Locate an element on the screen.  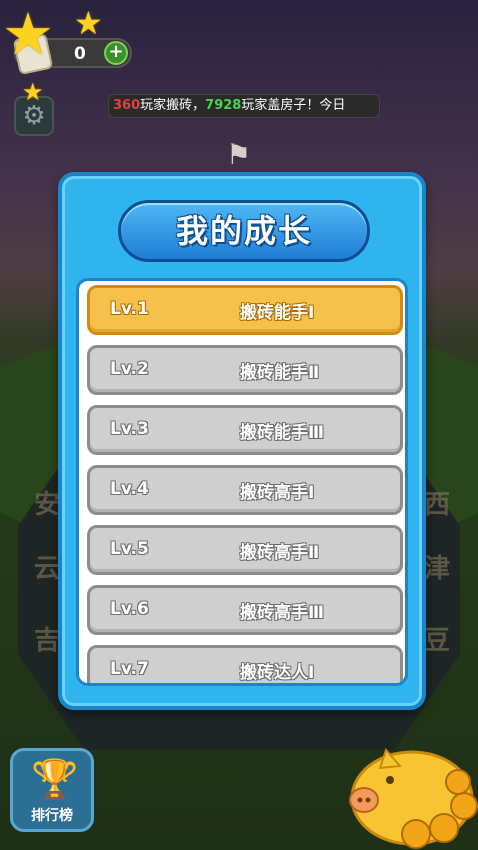
level-title: 搬砖能手Ⅱ is located at coordinates (280, 373).